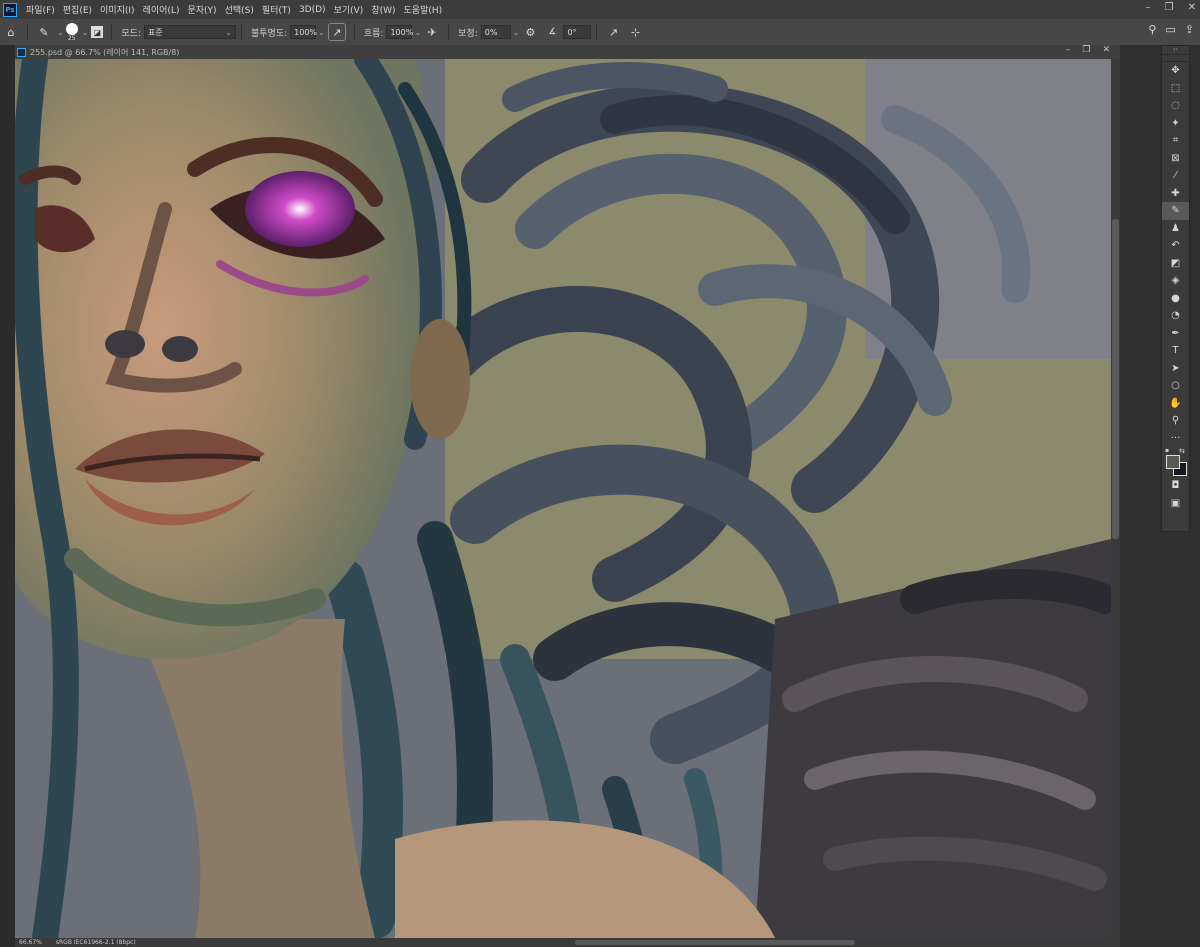 The image size is (1200, 947). I want to click on foreground-color-swatch, so click(1173, 462).